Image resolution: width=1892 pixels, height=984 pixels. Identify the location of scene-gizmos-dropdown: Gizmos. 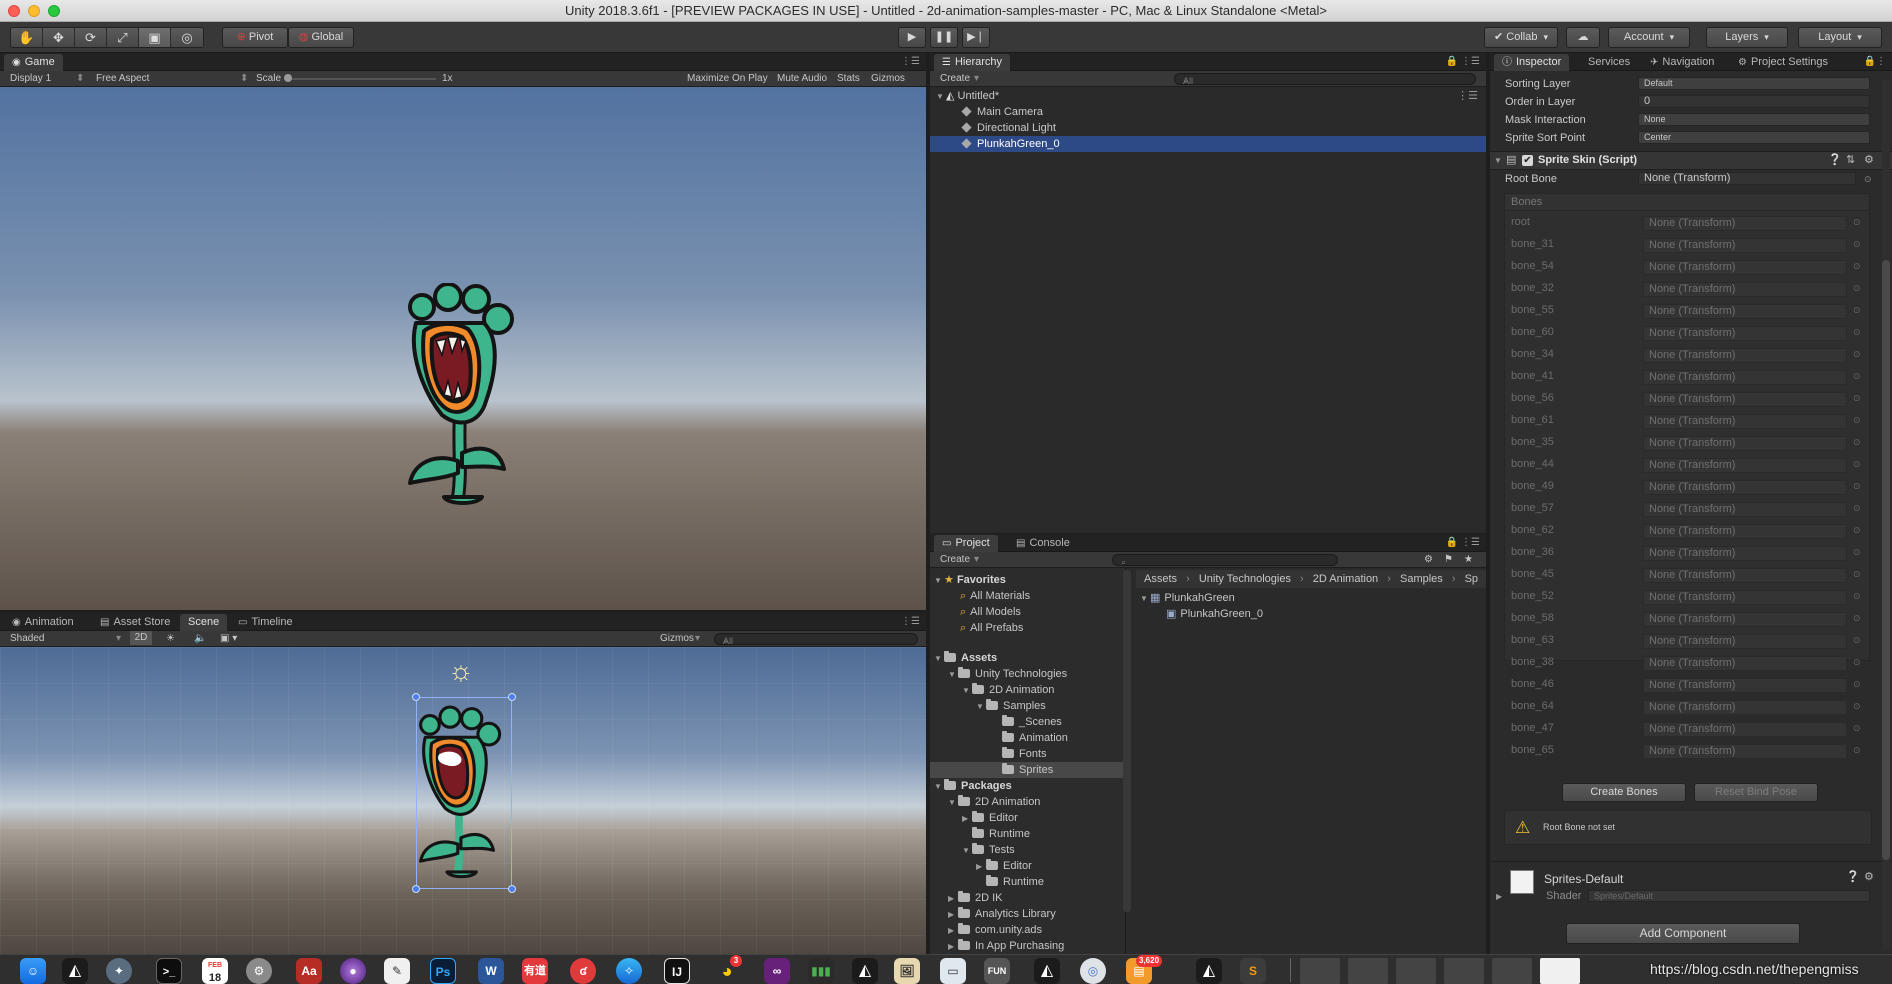
(677, 638).